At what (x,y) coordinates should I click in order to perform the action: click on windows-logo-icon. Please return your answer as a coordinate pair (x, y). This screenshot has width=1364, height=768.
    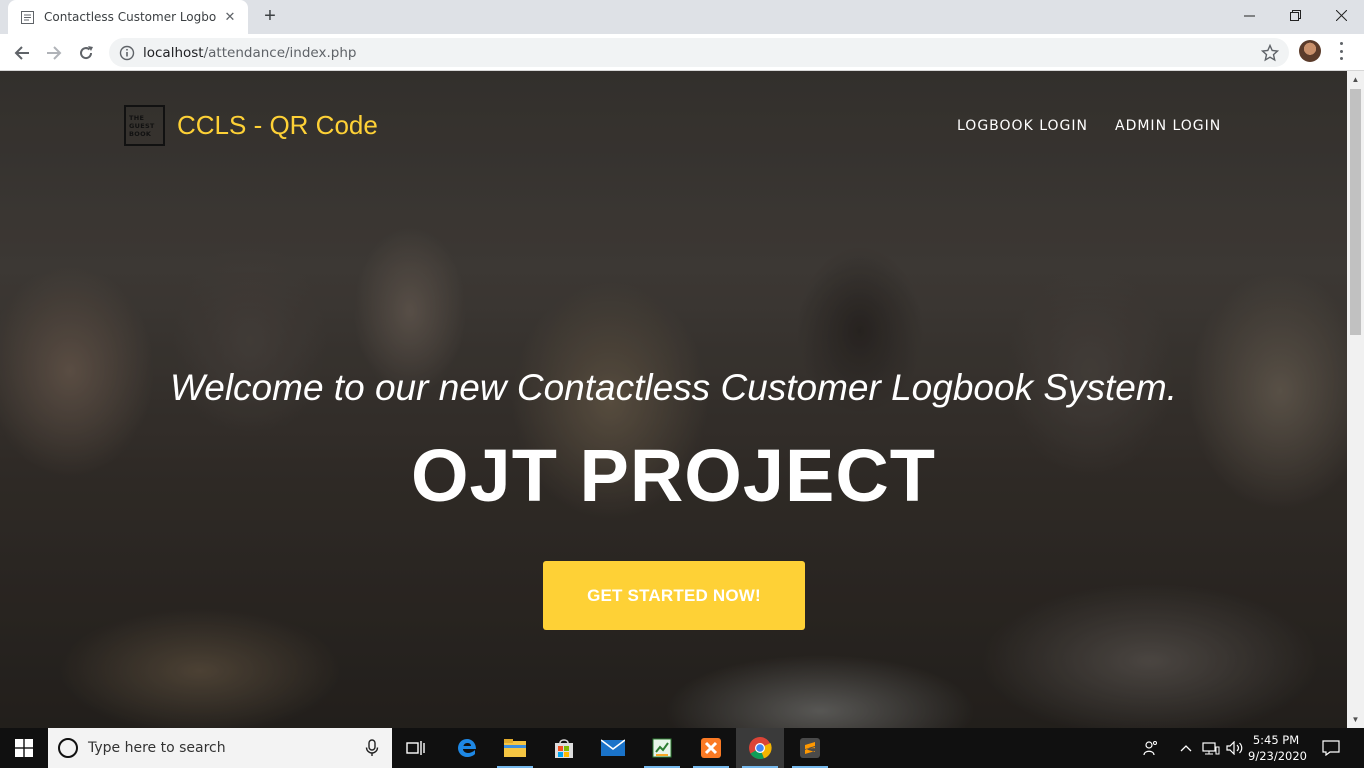
    Looking at the image, I should click on (24, 748).